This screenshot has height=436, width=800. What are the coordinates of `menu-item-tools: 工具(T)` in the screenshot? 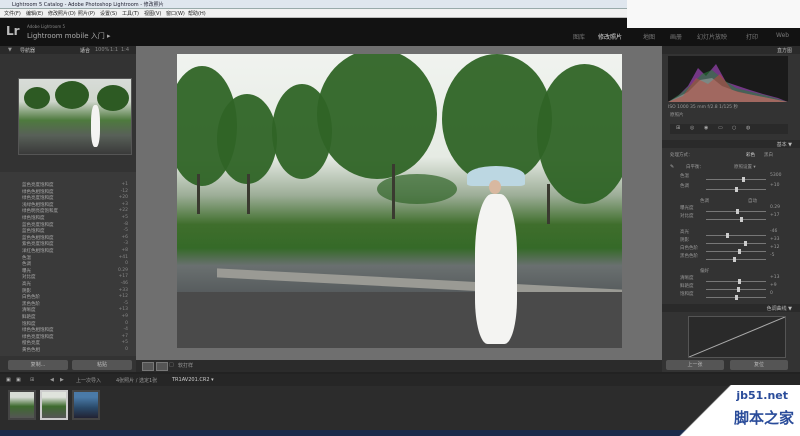 It's located at (130, 13).